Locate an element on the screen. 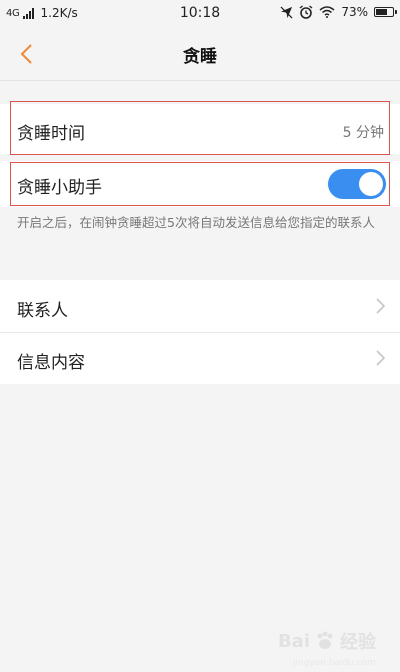 The image size is (400, 672). watermark-brand-cn: 经验 is located at coordinates (358, 642).